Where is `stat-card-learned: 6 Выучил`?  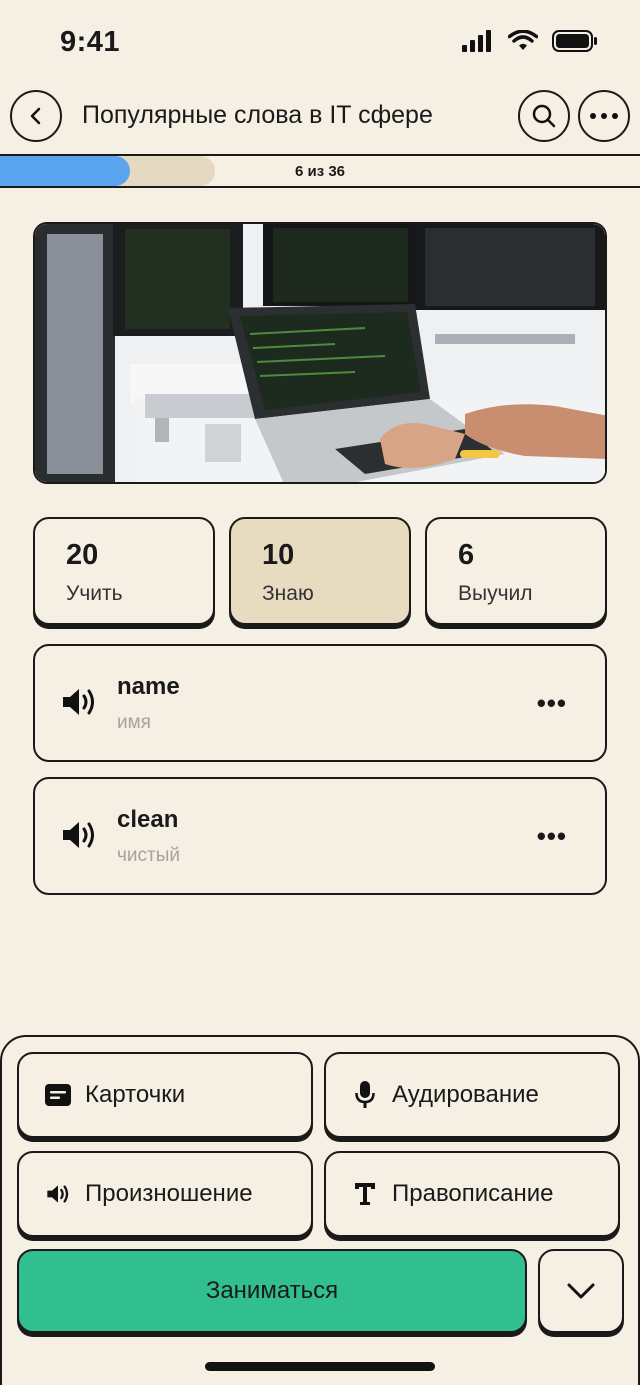
stat-card-learned: 6 Выучил is located at coordinates (516, 571).